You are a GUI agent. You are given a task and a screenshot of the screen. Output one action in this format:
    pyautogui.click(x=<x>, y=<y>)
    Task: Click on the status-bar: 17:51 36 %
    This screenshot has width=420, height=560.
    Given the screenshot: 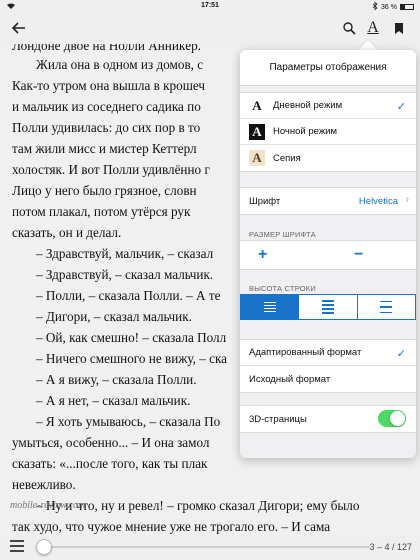 What is the action you would take?
    pyautogui.click(x=210, y=6)
    